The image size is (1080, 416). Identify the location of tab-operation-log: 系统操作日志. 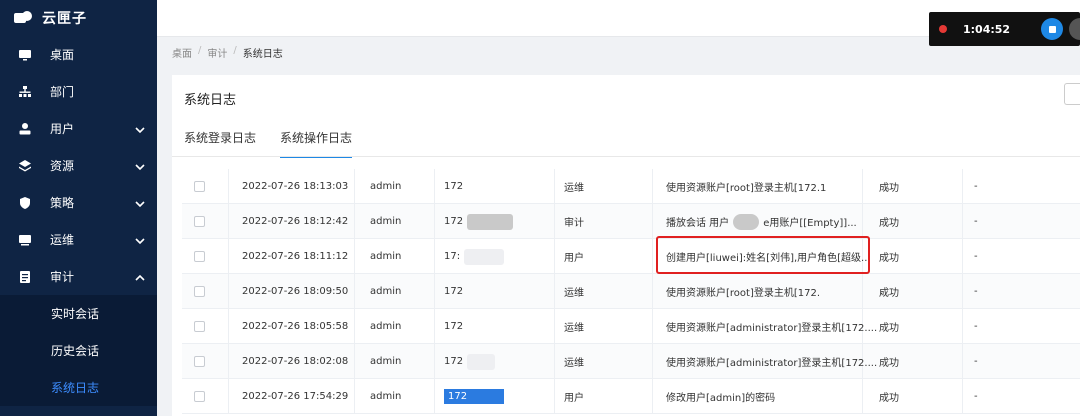
(316, 143).